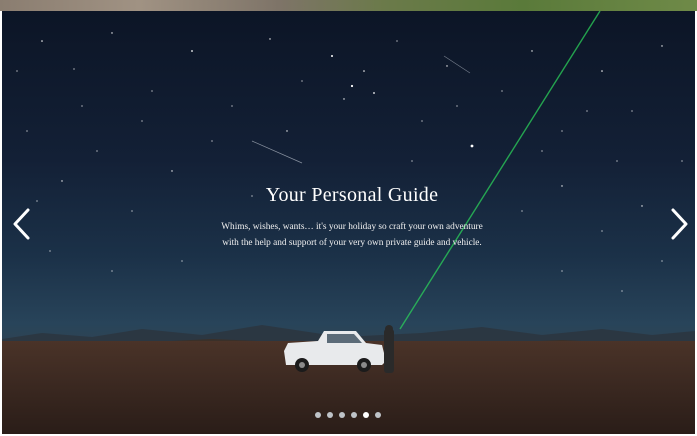 Image resolution: width=697 pixels, height=436 pixels. What do you see at coordinates (339, 349) in the screenshot?
I see `white-pickup-truck` at bounding box center [339, 349].